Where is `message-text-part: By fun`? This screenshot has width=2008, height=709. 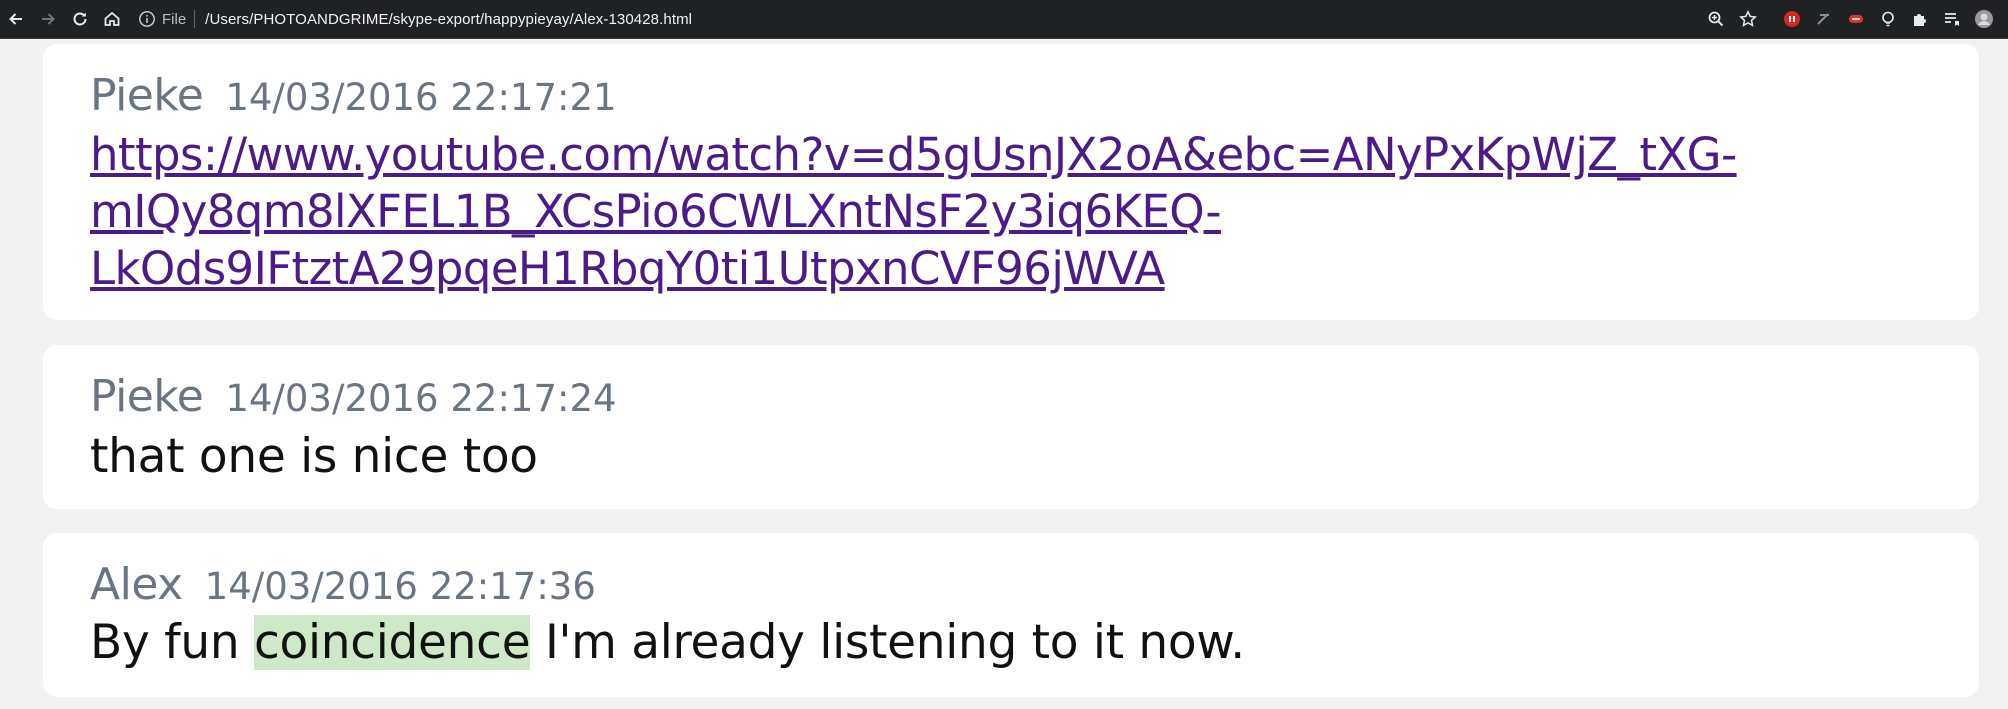
message-text-part: By fun is located at coordinates (172, 642).